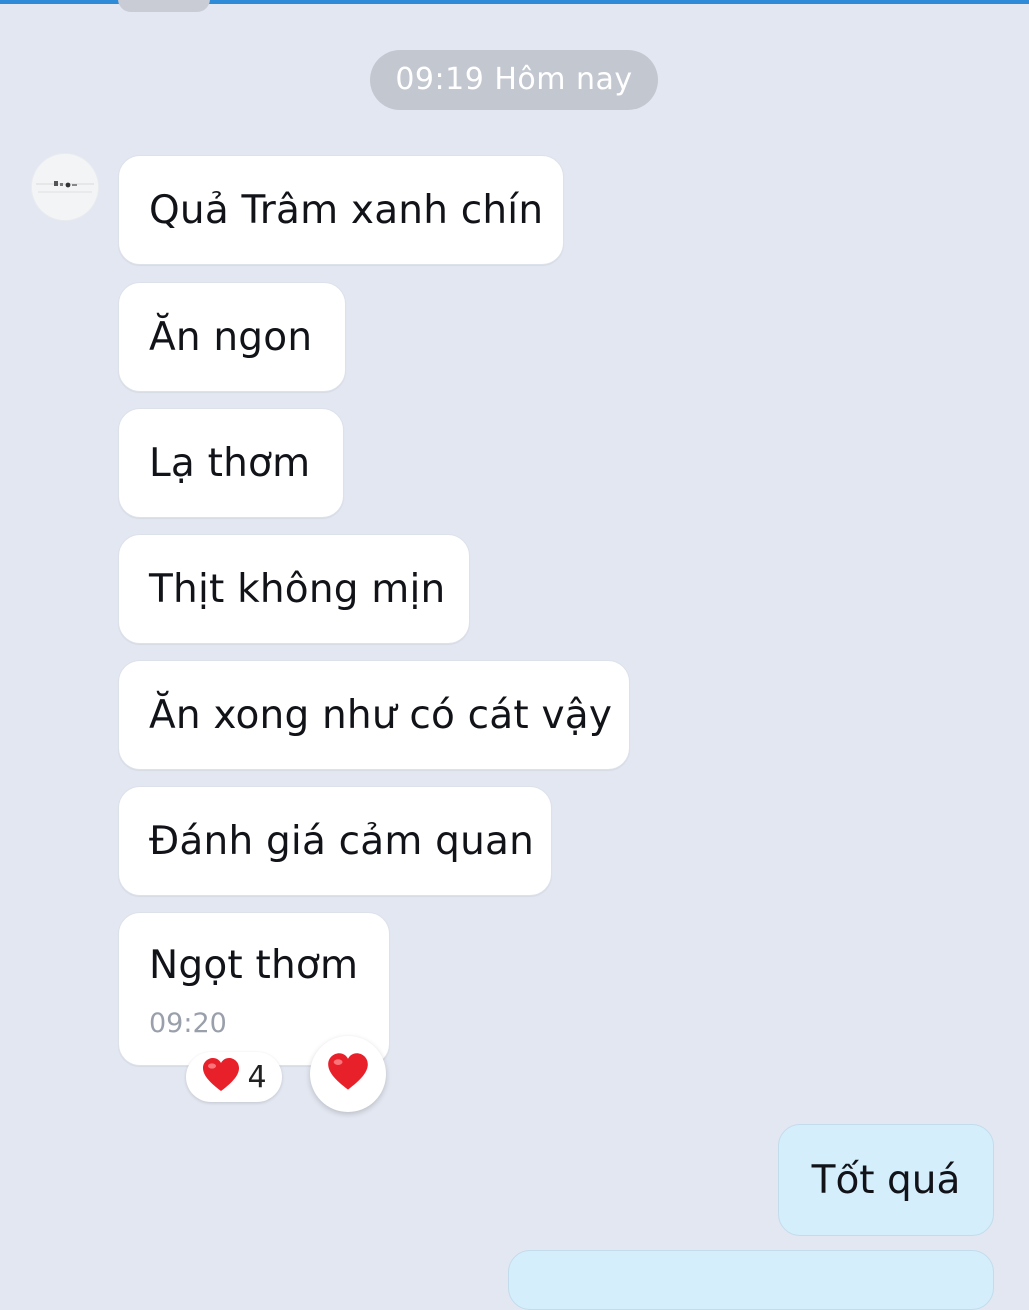 Image resolution: width=1029 pixels, height=1310 pixels. I want to click on reaction-summary: 4, so click(234, 1077).